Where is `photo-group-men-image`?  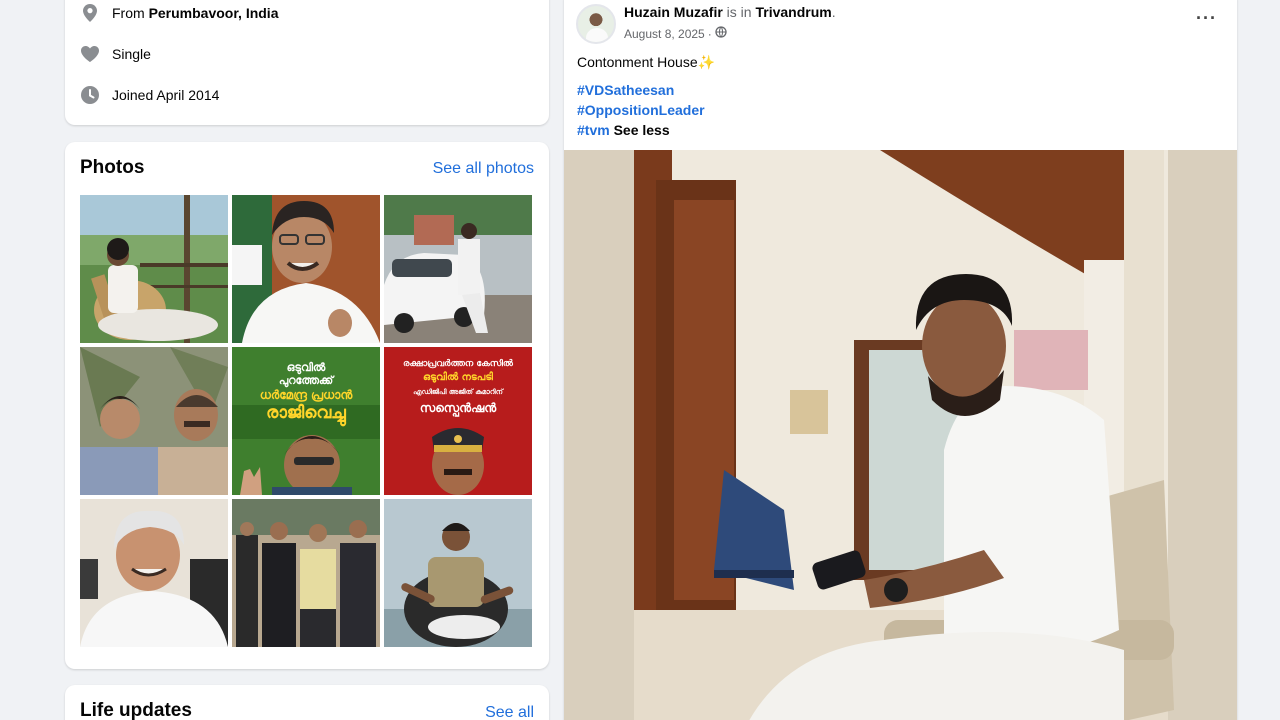 photo-group-men-image is located at coordinates (306, 573).